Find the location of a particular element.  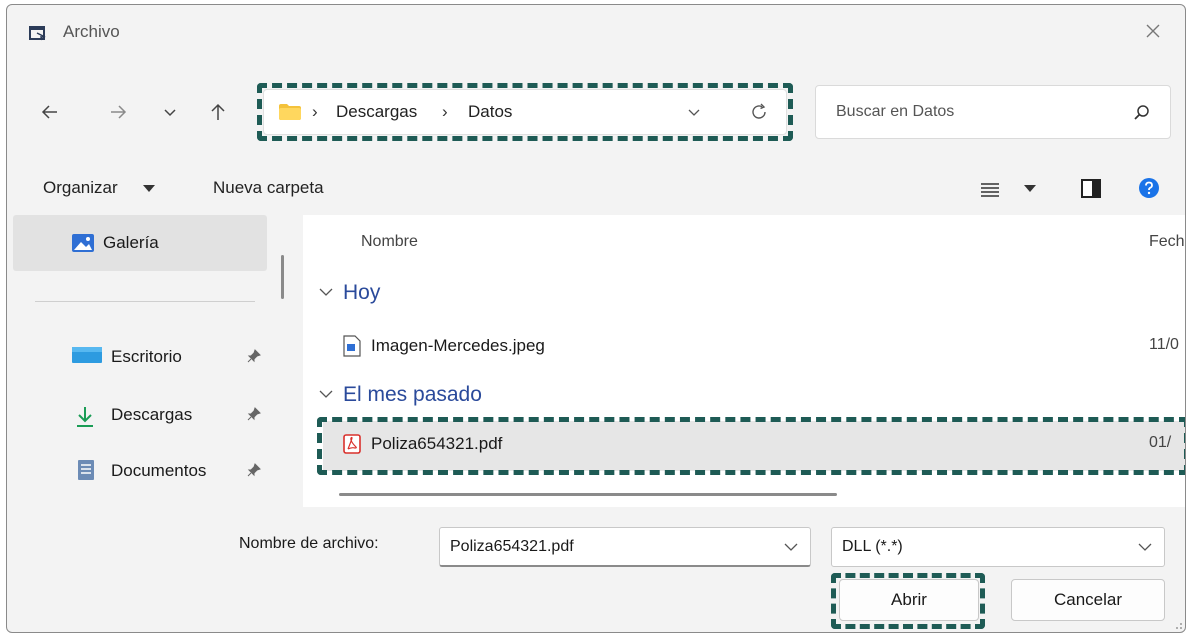

close-icon is located at coordinates (1153, 31).